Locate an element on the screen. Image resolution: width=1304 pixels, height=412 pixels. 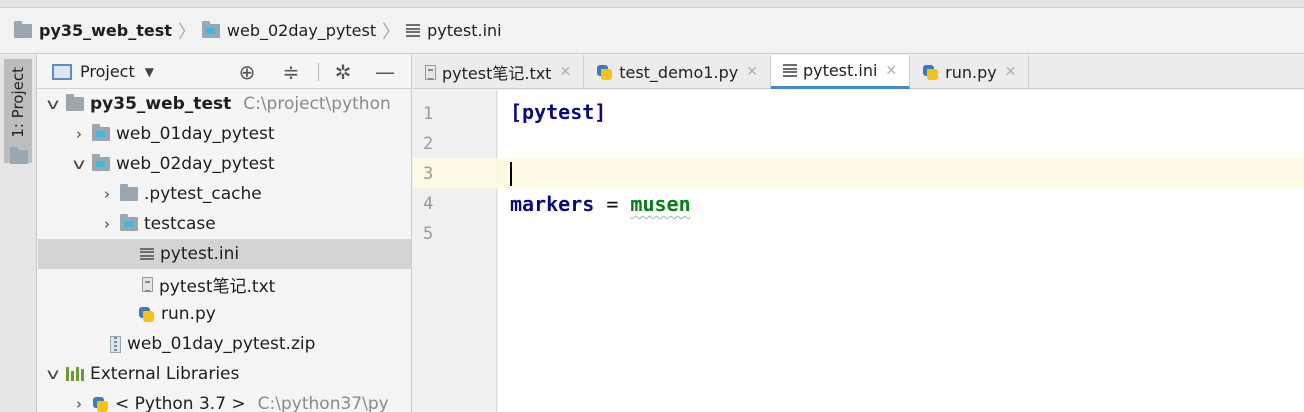
tree-item-python-sdk: › < Python 3.7 > C:\python37\py is located at coordinates (224, 400).